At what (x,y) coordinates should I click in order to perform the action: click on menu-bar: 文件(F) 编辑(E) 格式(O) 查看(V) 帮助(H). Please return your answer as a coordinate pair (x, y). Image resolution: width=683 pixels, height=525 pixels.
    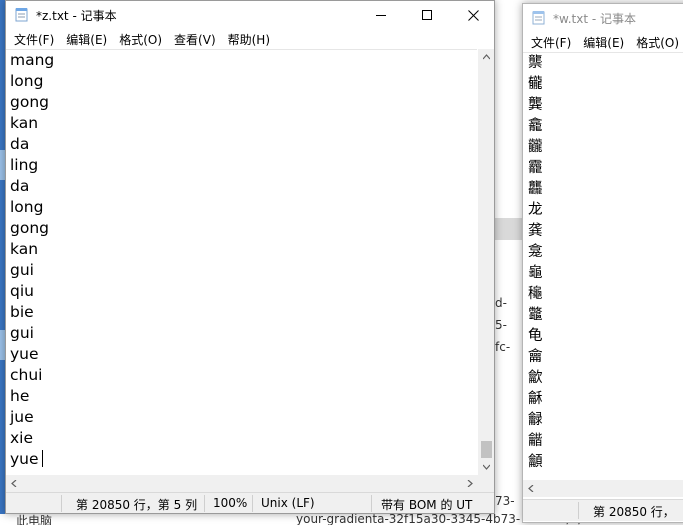
    Looking at the image, I should click on (250, 39).